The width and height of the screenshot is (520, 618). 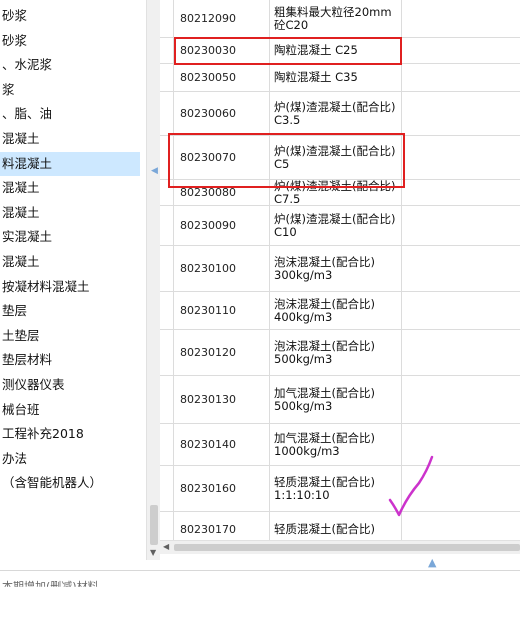 I want to click on tree-item: 、水泥浆, so click(x=70, y=65).